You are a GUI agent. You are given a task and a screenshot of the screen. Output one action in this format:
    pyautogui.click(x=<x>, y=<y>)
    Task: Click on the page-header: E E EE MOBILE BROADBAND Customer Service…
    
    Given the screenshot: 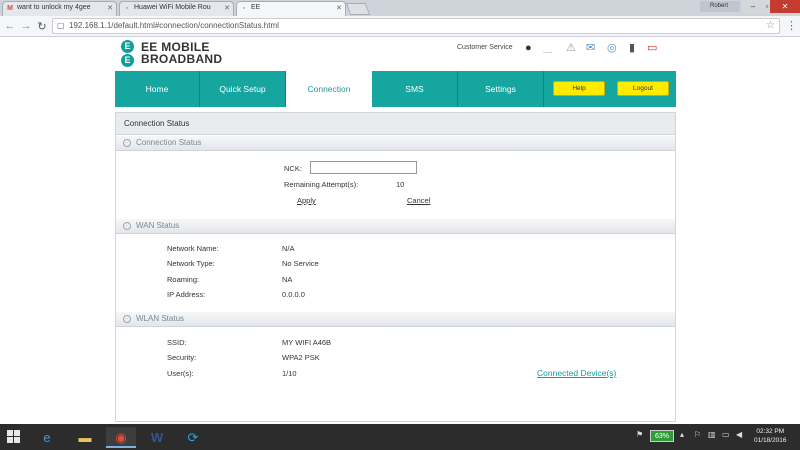 What is the action you would take?
    pyautogui.click(x=395, y=54)
    